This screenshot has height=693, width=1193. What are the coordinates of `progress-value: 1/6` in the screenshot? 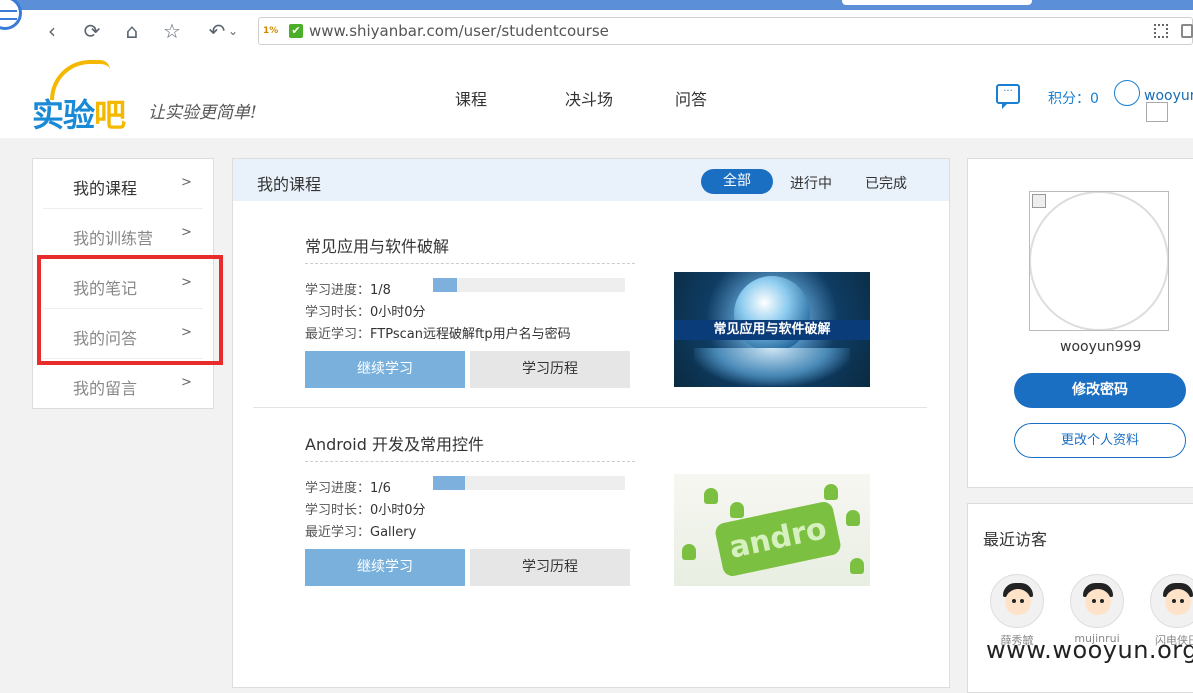 It's located at (380, 488).